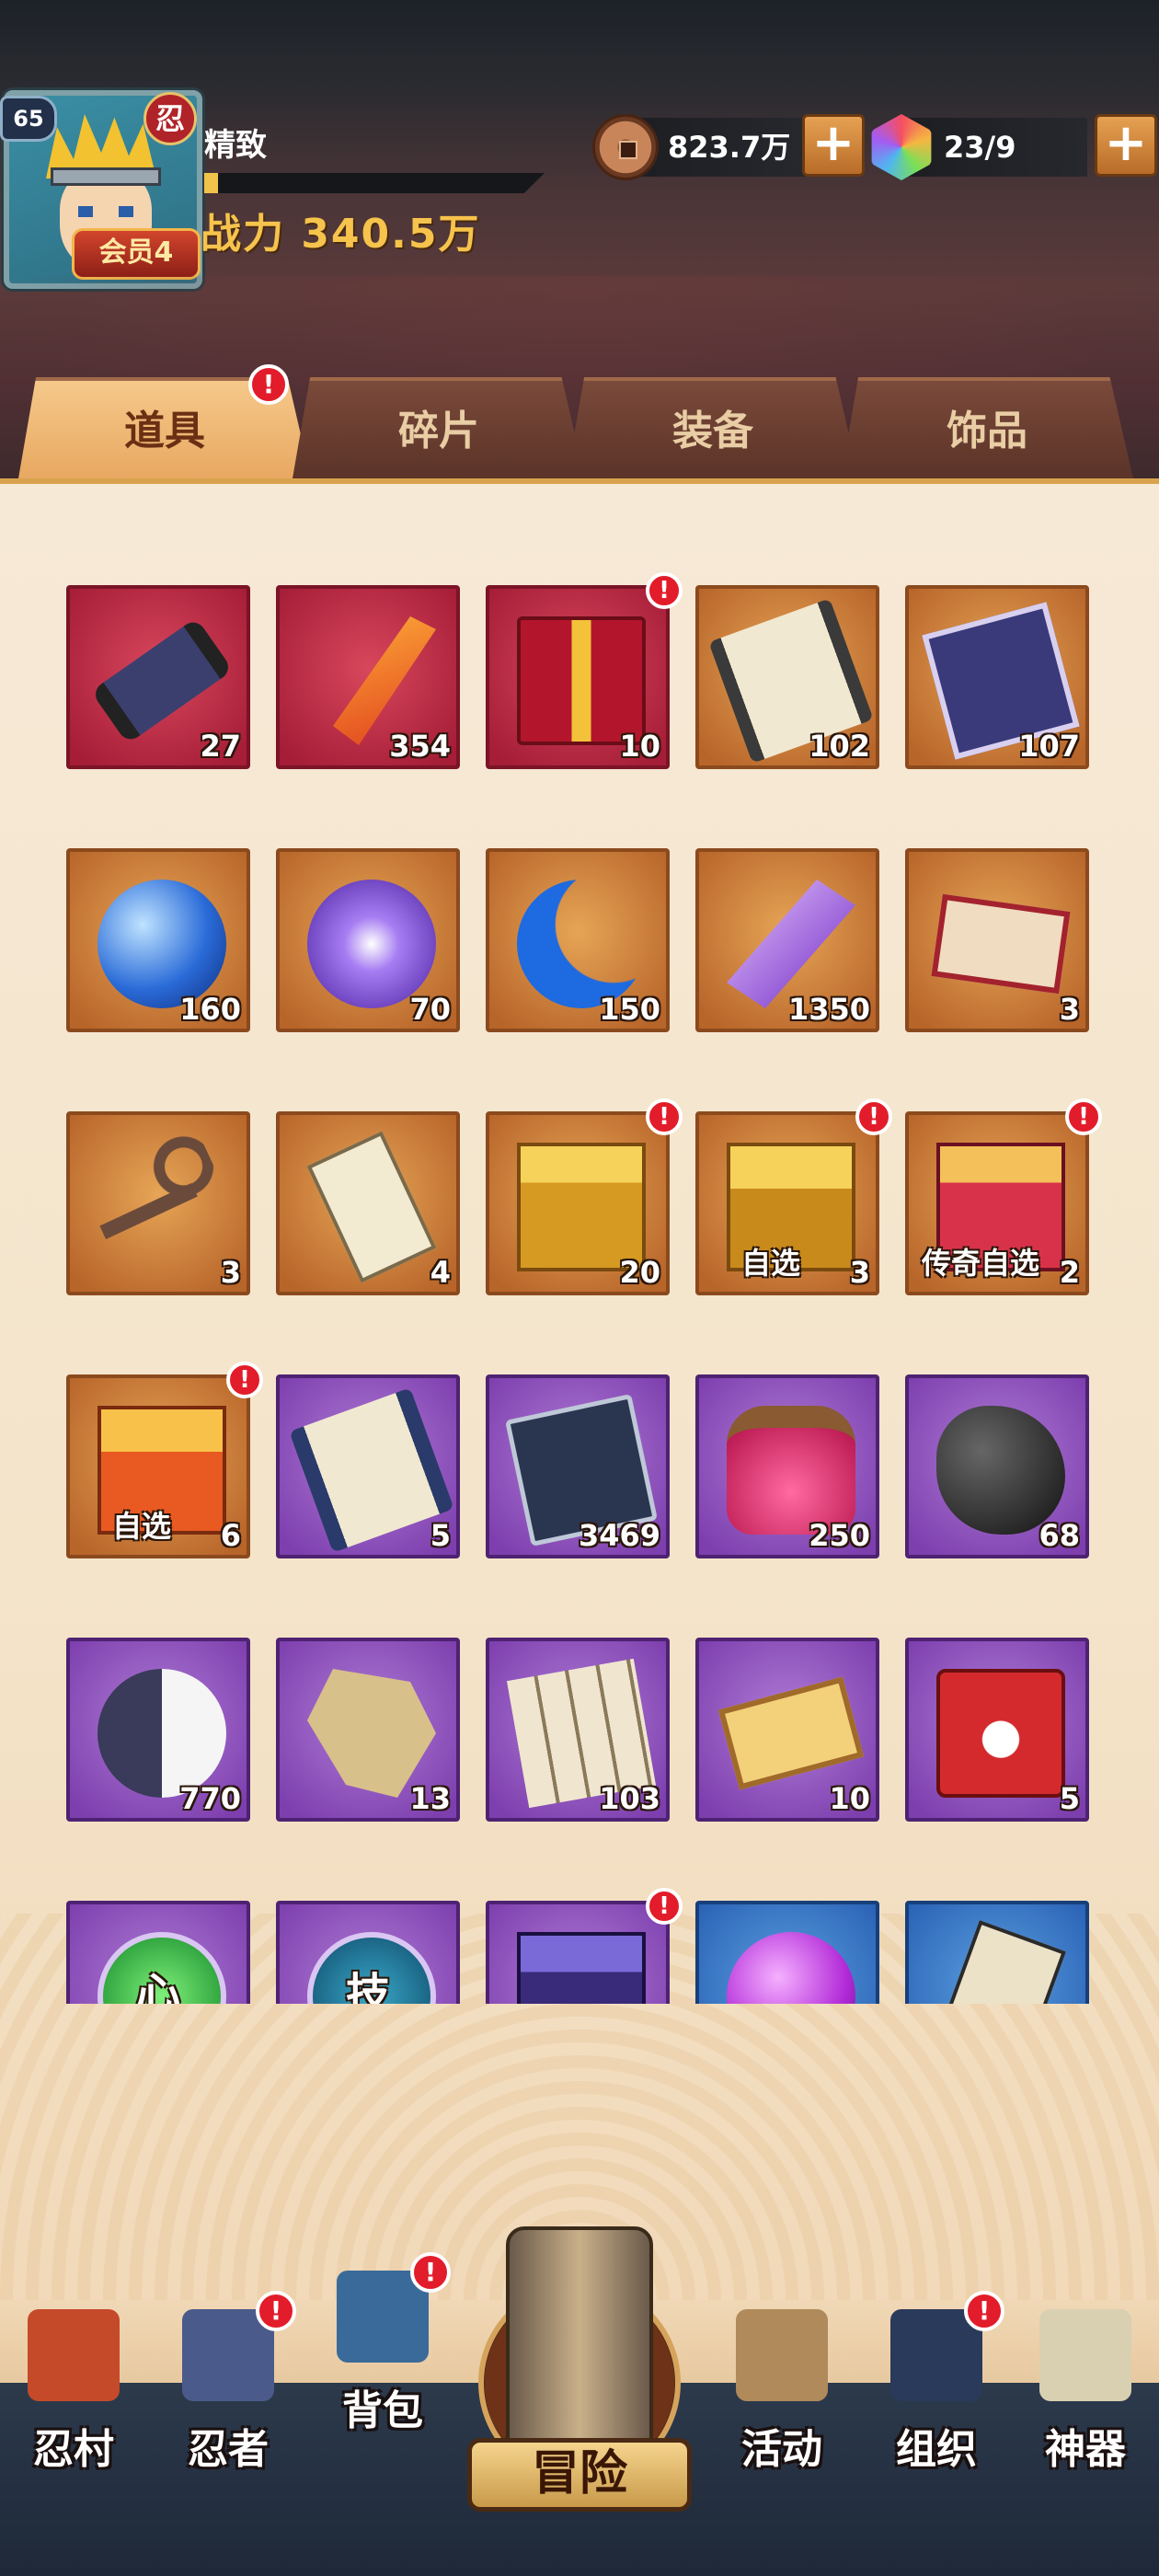  I want to click on fortune-banner-icon, so click(1001, 944).